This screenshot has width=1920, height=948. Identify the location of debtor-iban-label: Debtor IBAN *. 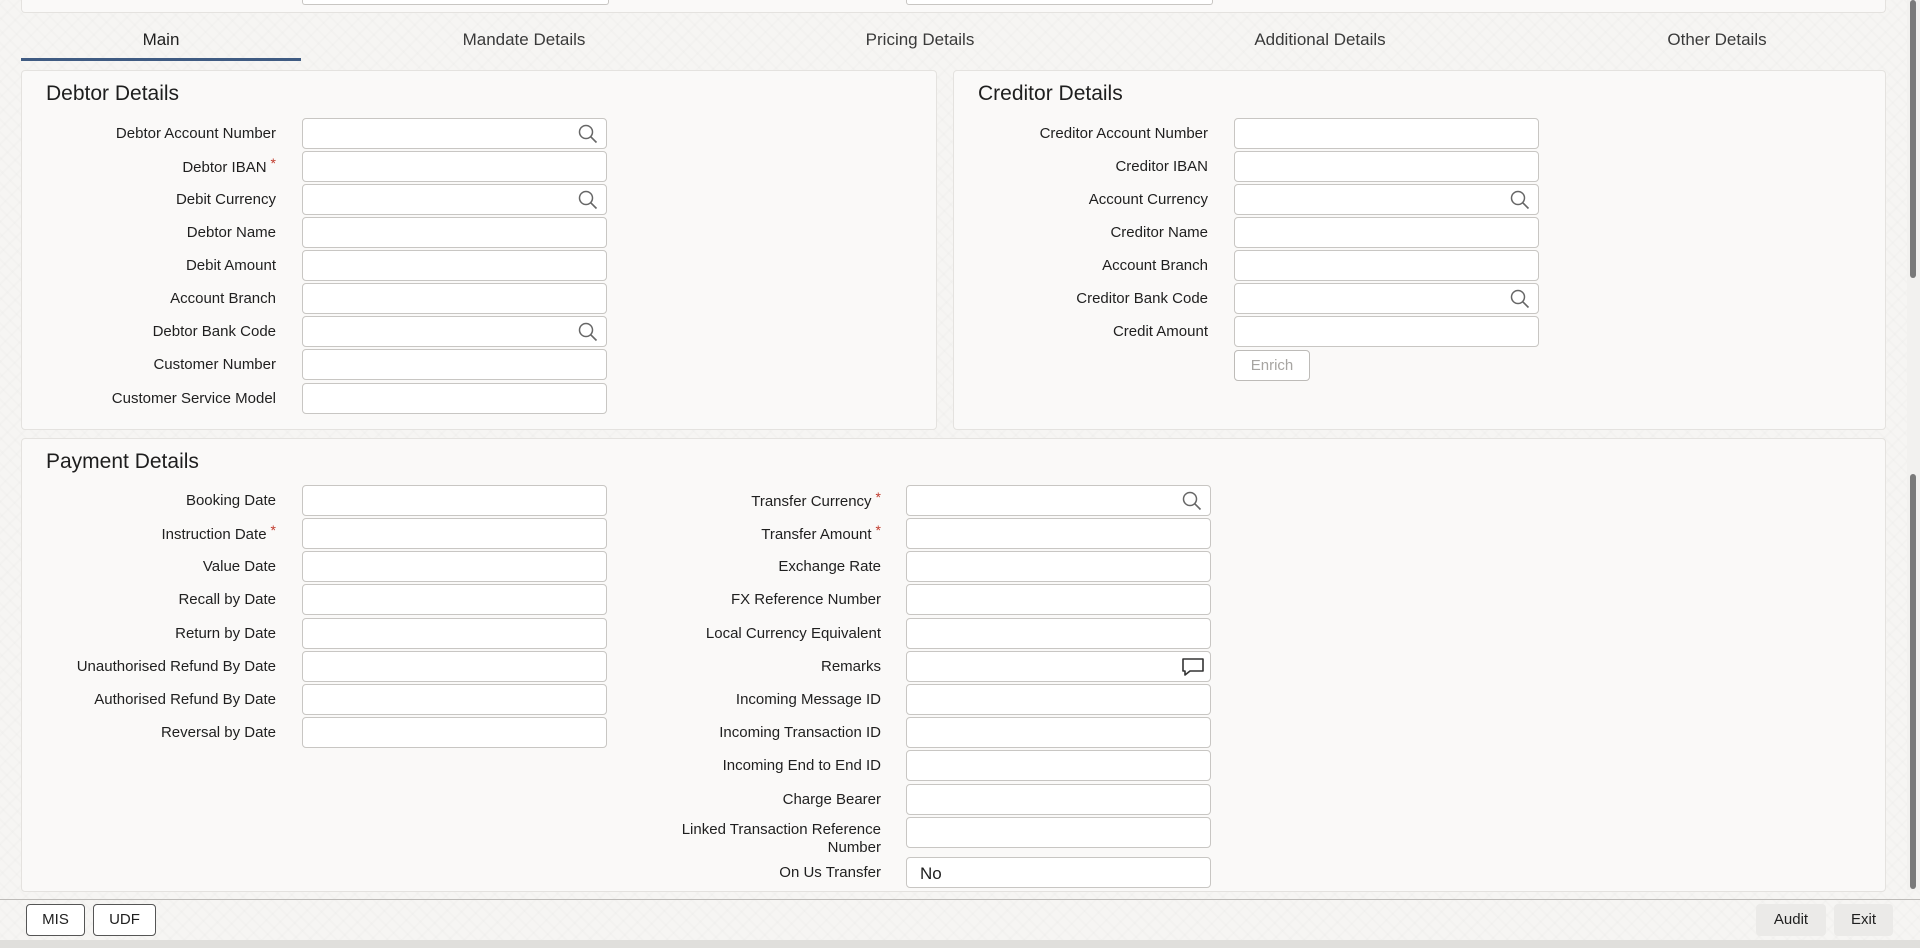
(229, 165).